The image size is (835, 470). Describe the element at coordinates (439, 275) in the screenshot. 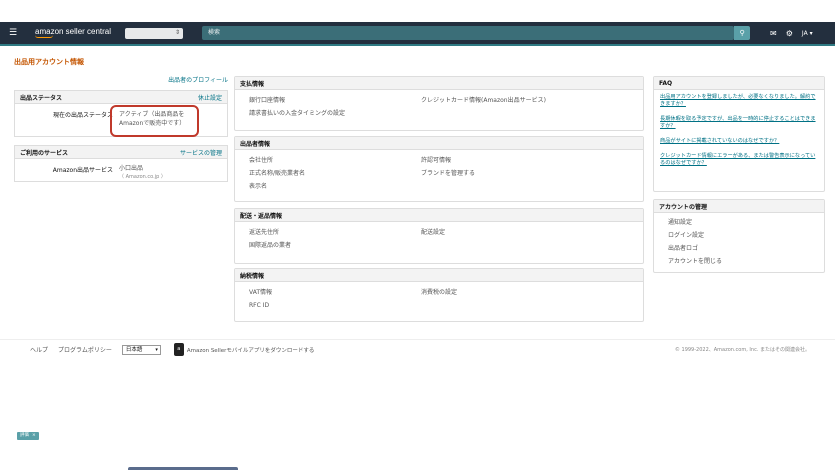

I see `tax-info-header: 納税情報` at that location.